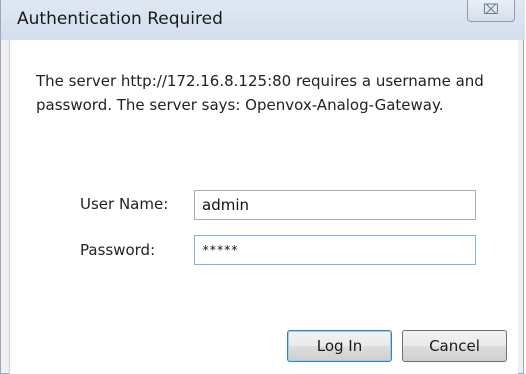 This screenshot has width=526, height=374. Describe the element at coordinates (118, 250) in the screenshot. I see `password-label: Password:` at that location.